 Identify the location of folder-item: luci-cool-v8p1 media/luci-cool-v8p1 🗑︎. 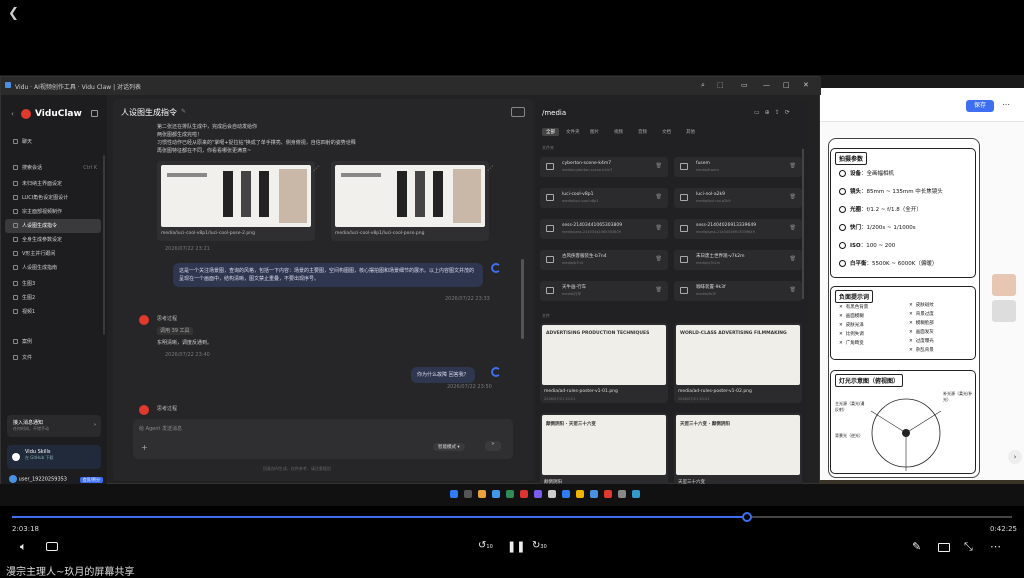
(604, 198).